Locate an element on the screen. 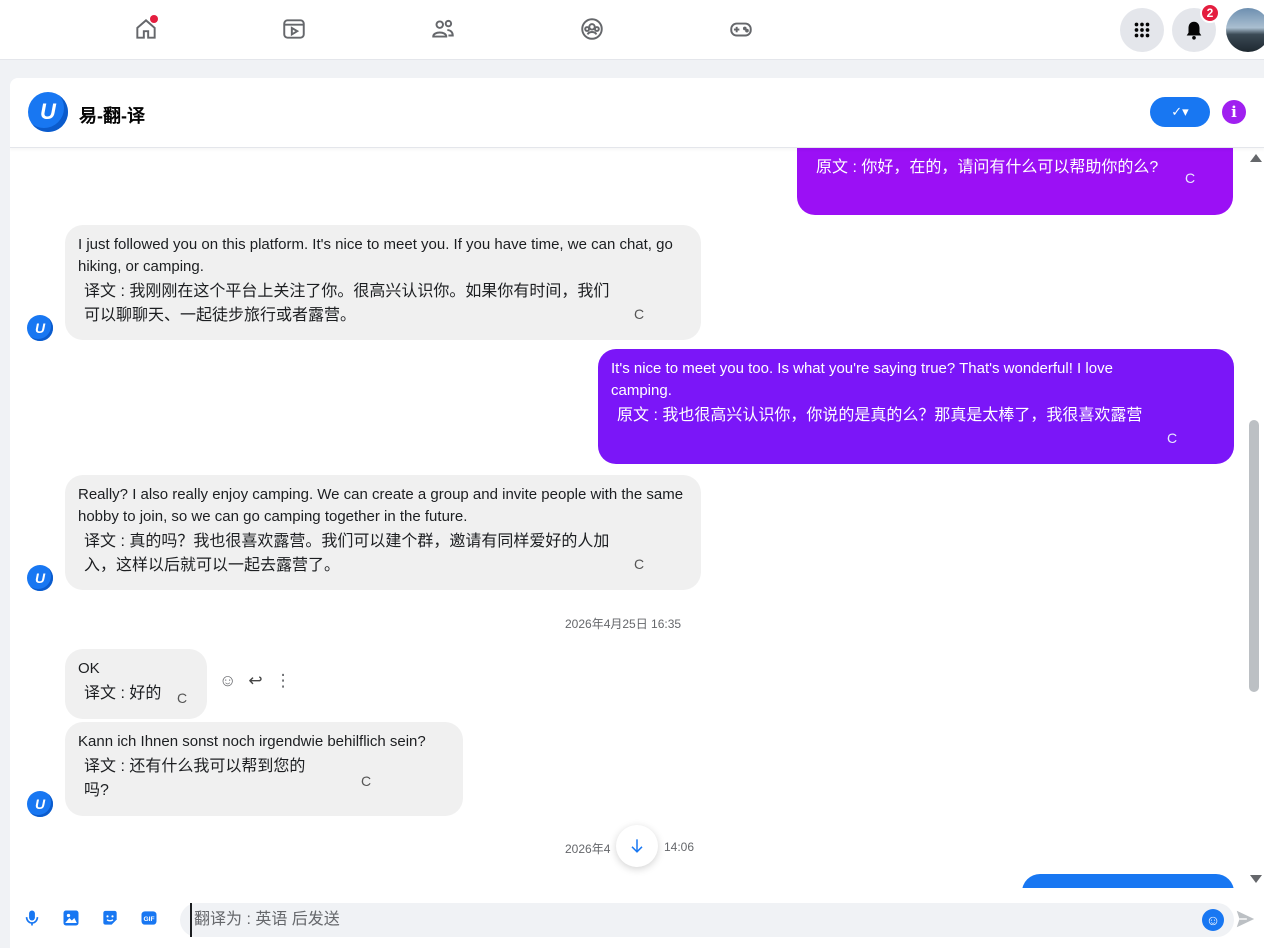 This screenshot has height=948, width=1264. image-icon is located at coordinates (71, 918).